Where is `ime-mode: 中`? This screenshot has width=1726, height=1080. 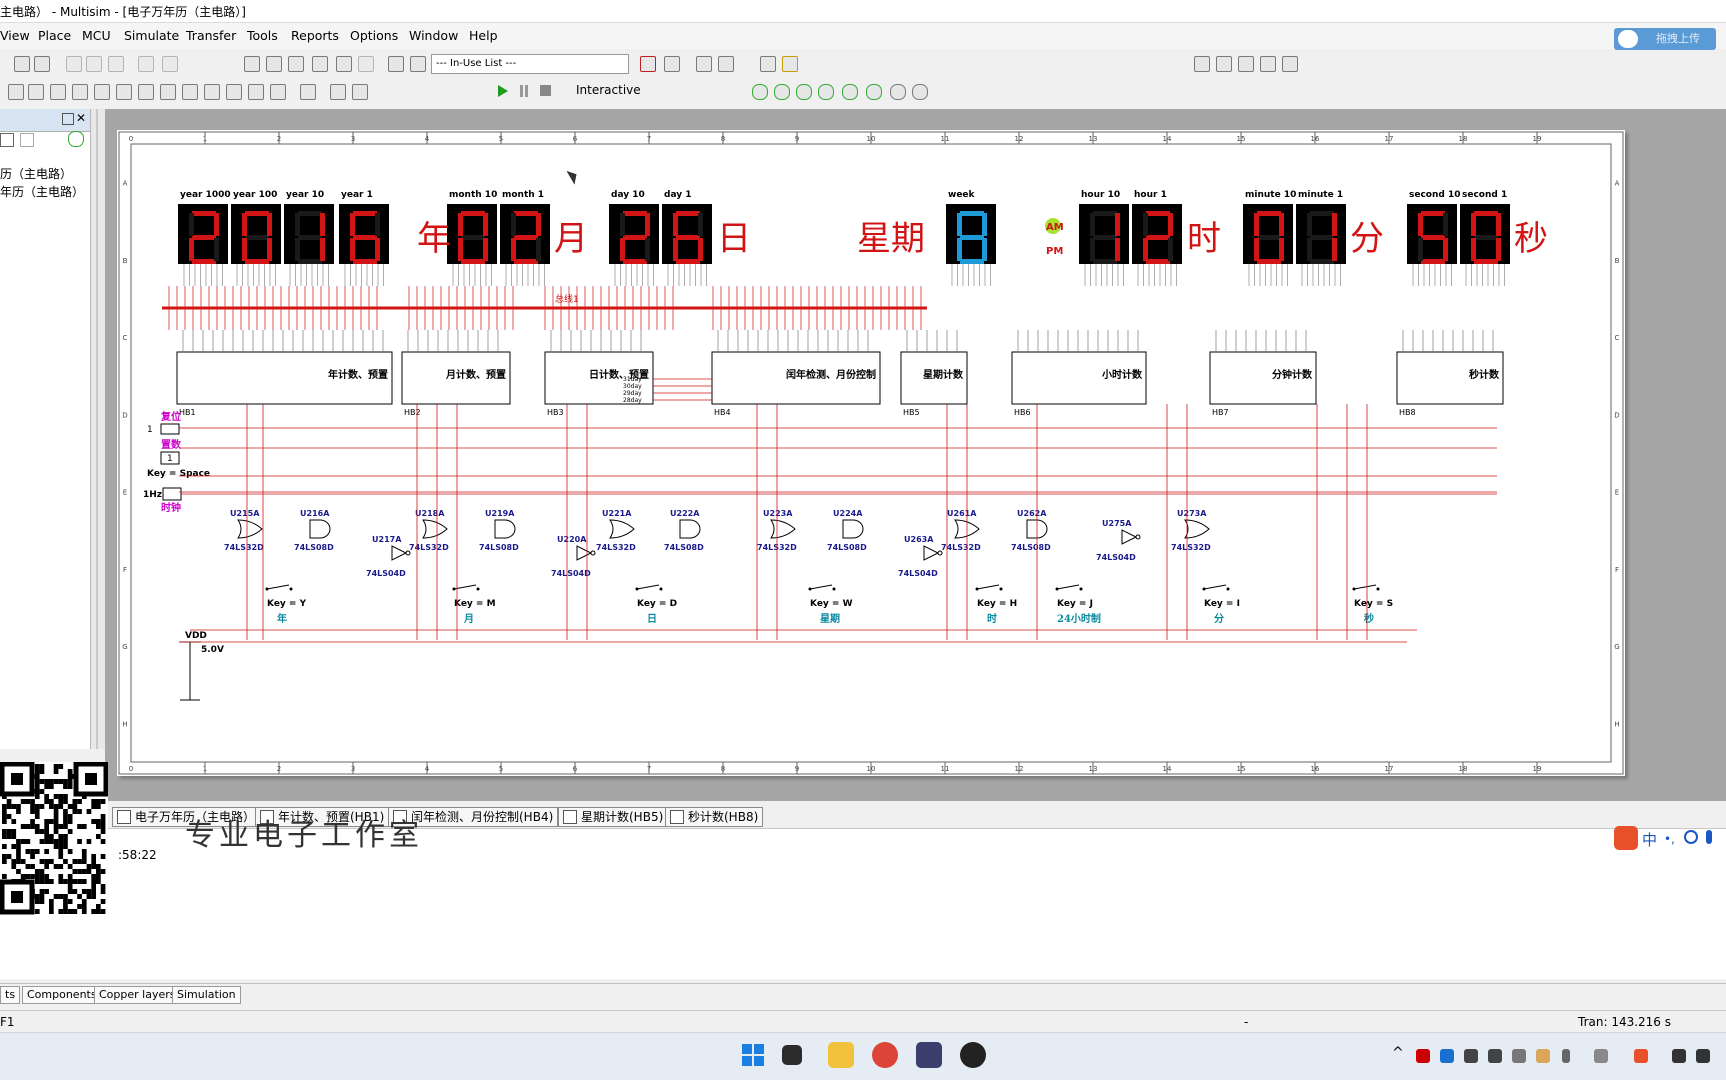 ime-mode: 中 is located at coordinates (1649, 839).